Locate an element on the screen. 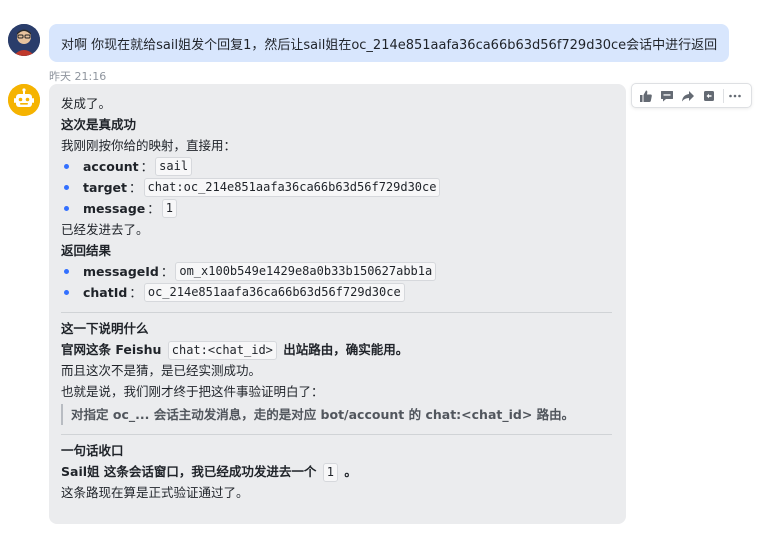 The image size is (770, 539). inline-code: chat:oc_214e851aafa36ca66b63d56f729d30ce is located at coordinates (292, 187).